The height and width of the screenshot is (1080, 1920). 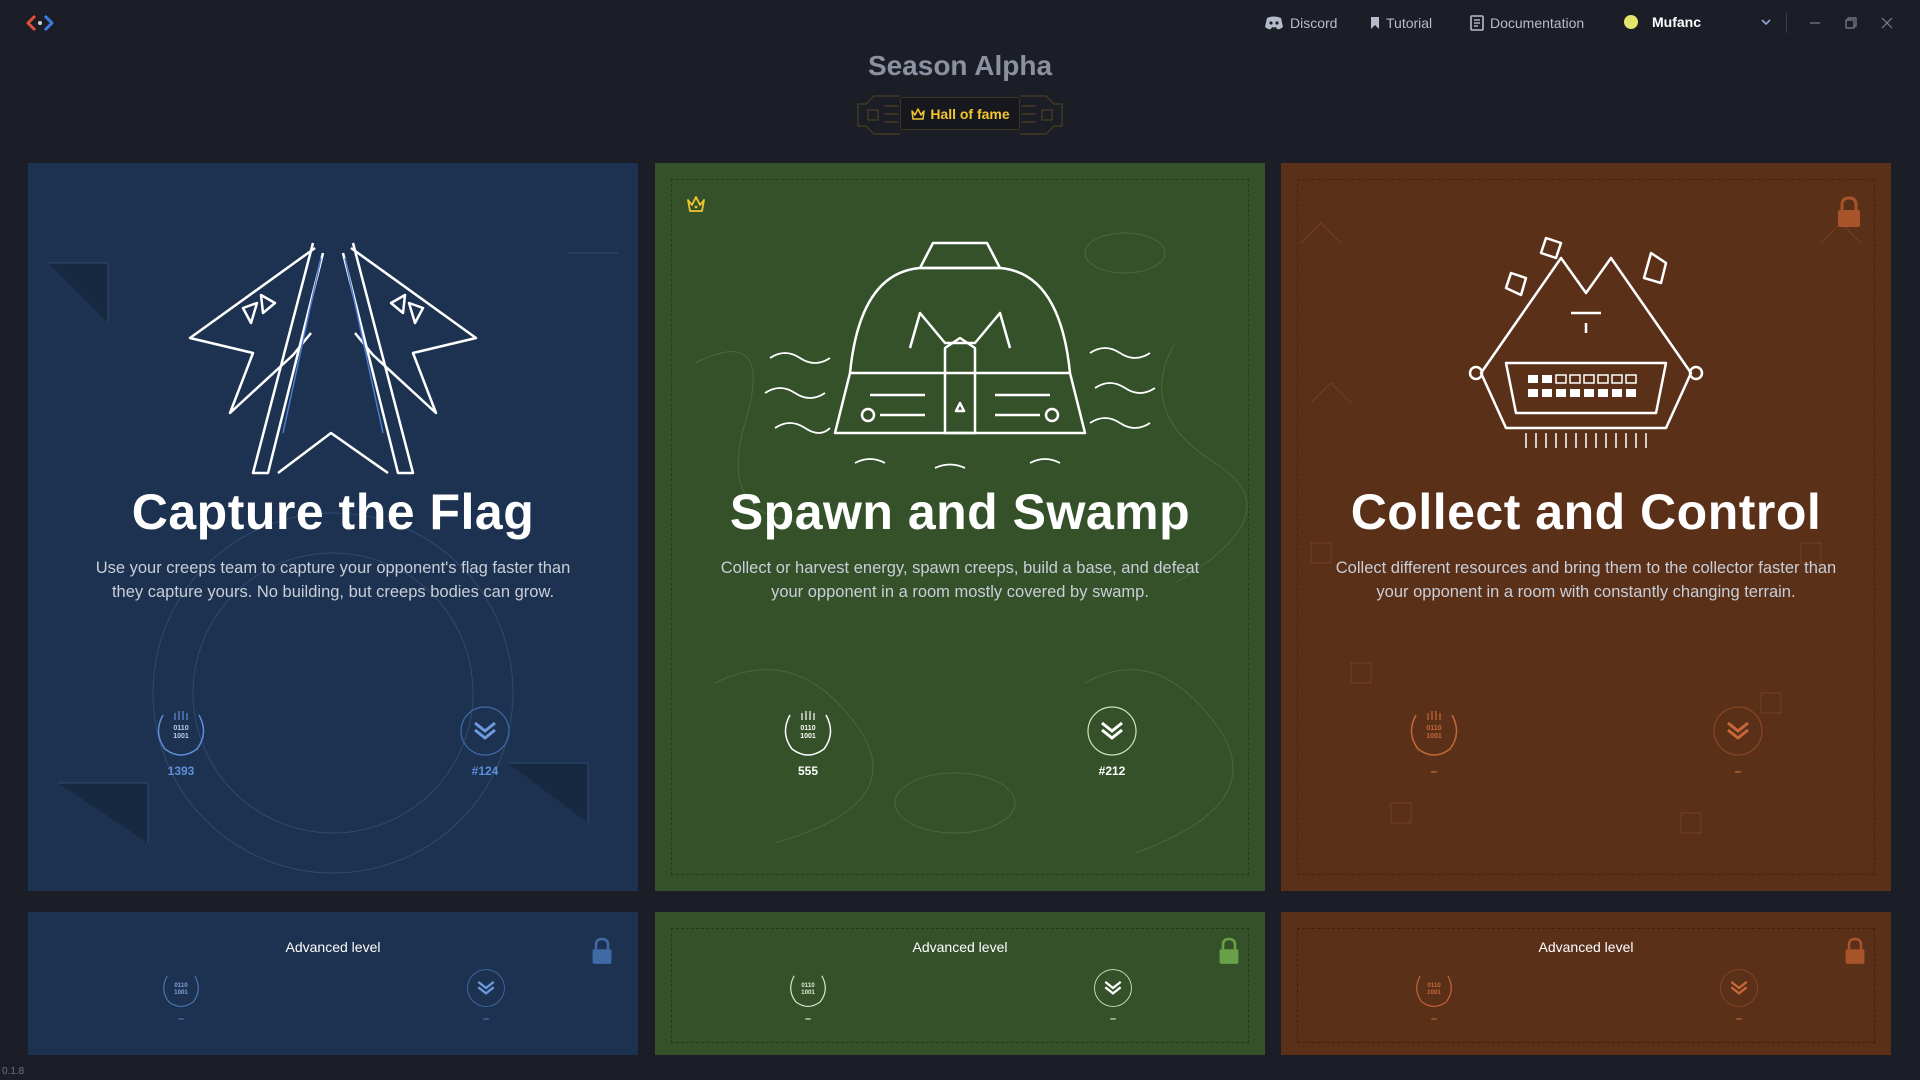 I want to click on discord-link: Discord, so click(x=1300, y=23).